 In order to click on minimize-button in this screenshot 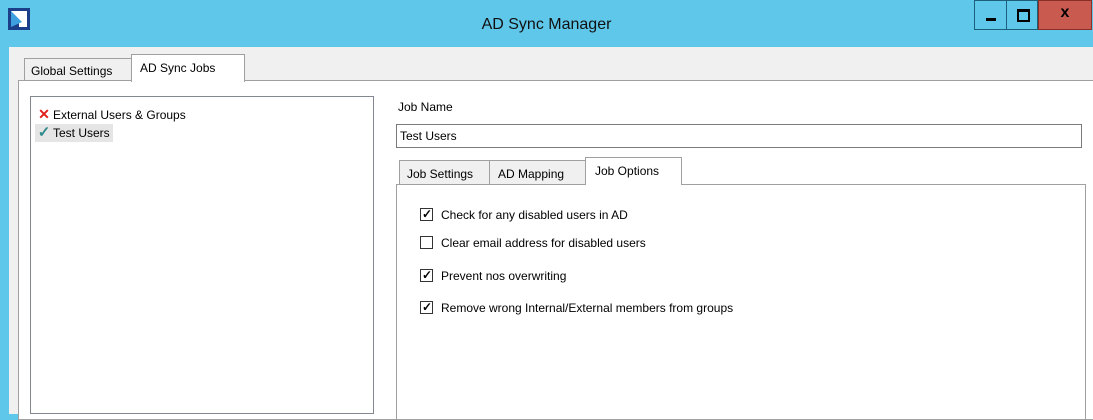, I will do `click(990, 15)`.